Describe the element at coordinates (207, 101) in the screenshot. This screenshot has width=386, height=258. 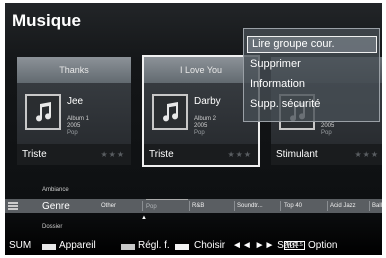
I see `card-artist: Darby` at that location.